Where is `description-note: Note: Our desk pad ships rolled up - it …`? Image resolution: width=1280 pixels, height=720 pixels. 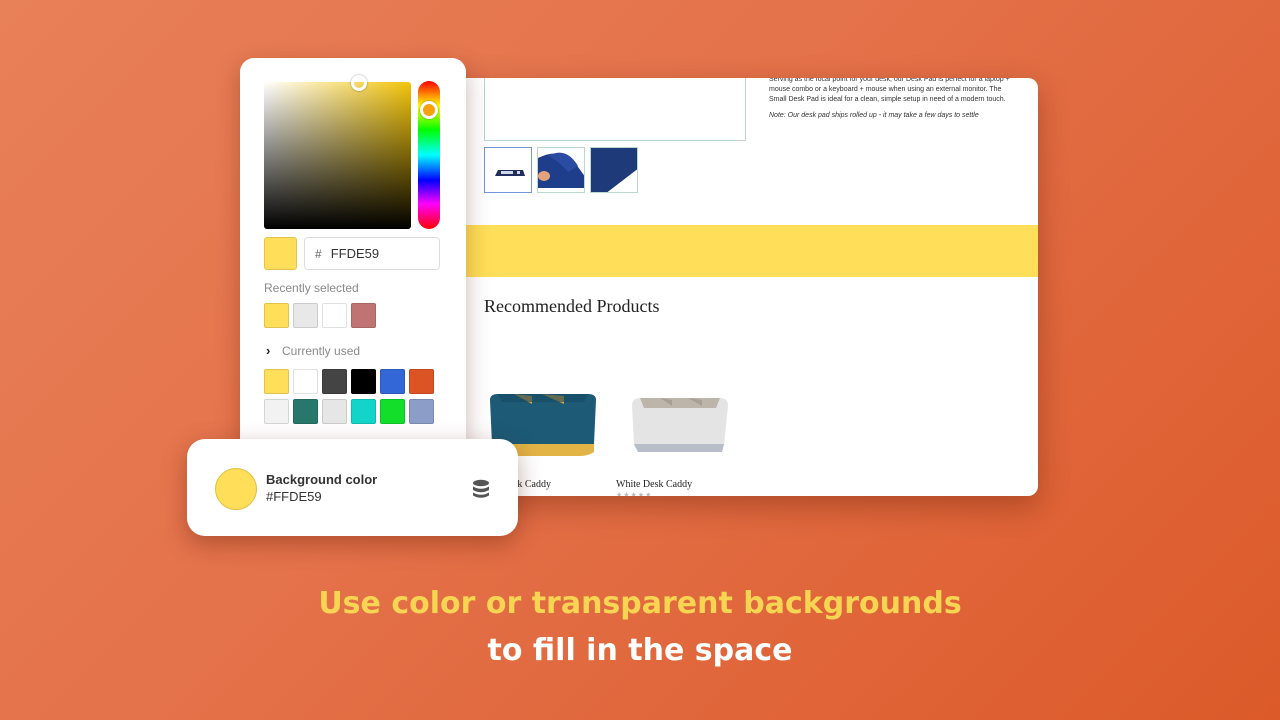 description-note: Note: Our desk pad ships rolled up - it … is located at coordinates (874, 115).